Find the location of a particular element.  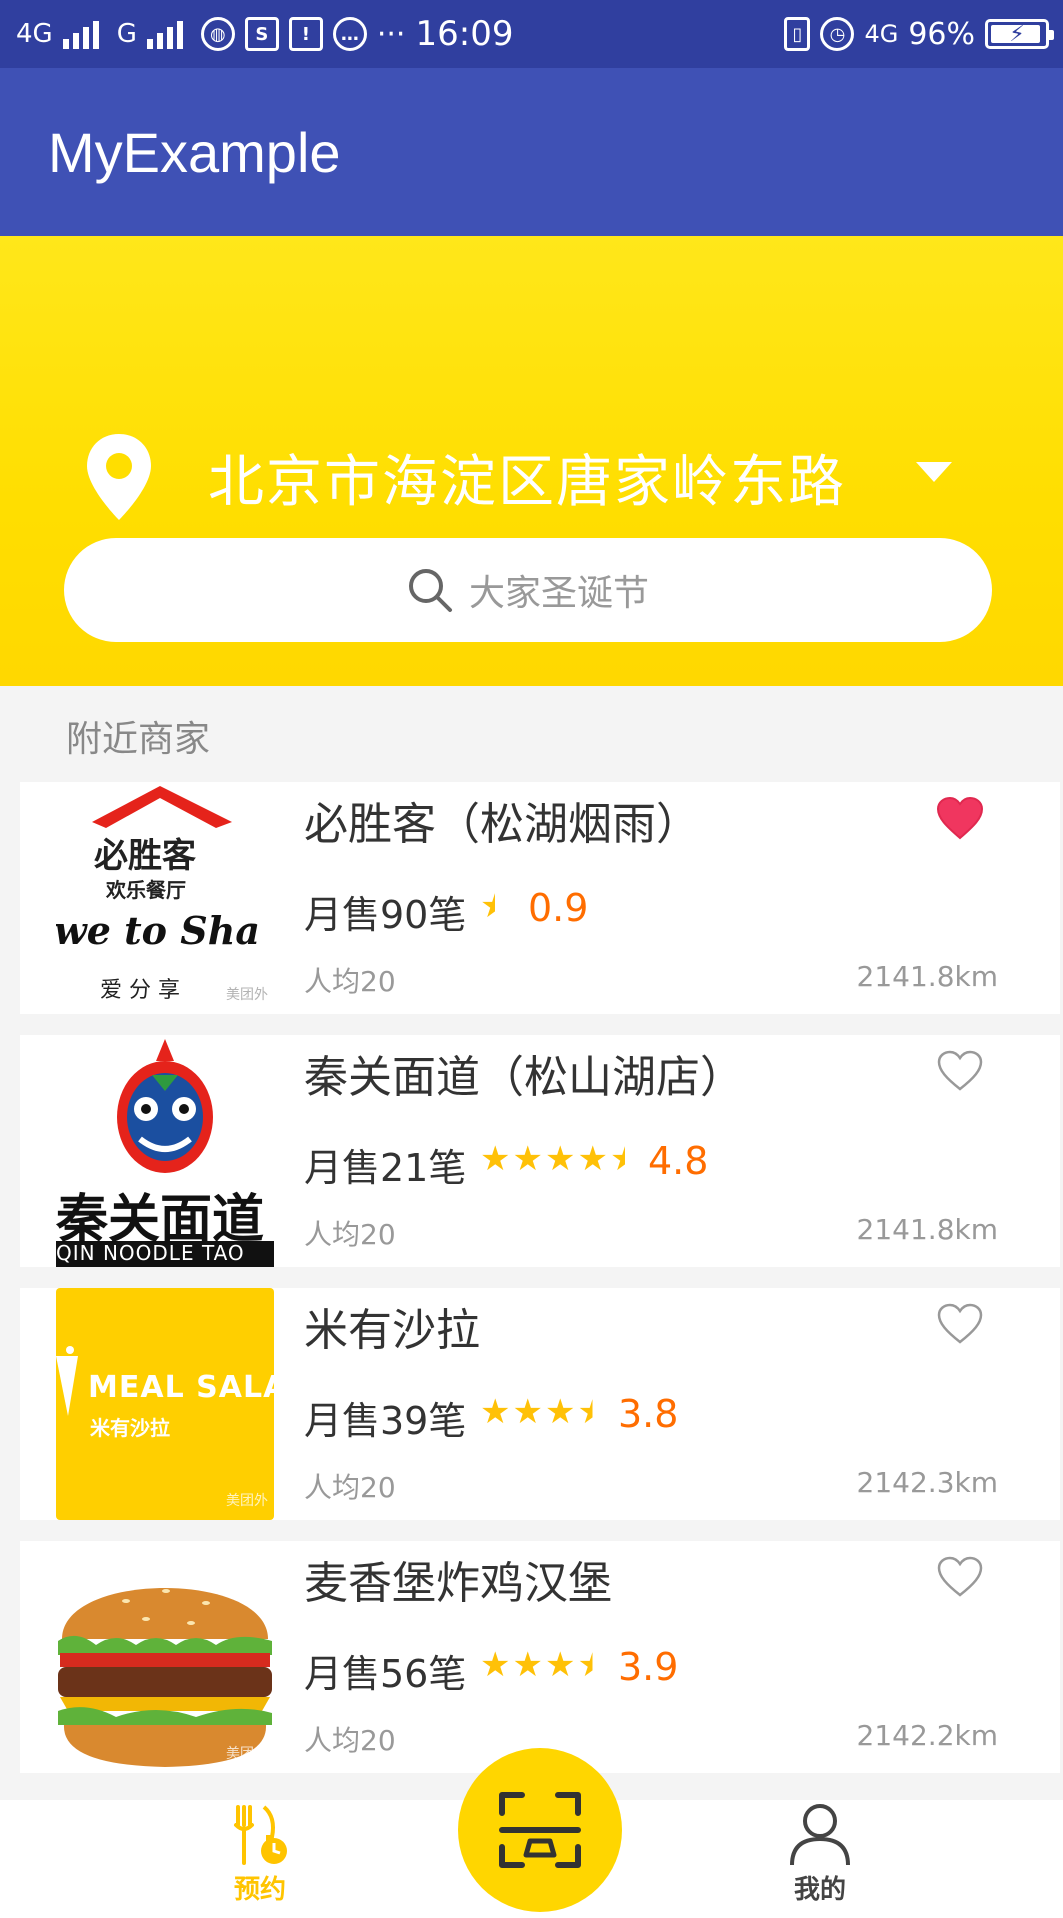

app-s-icon: S is located at coordinates (261, 34).